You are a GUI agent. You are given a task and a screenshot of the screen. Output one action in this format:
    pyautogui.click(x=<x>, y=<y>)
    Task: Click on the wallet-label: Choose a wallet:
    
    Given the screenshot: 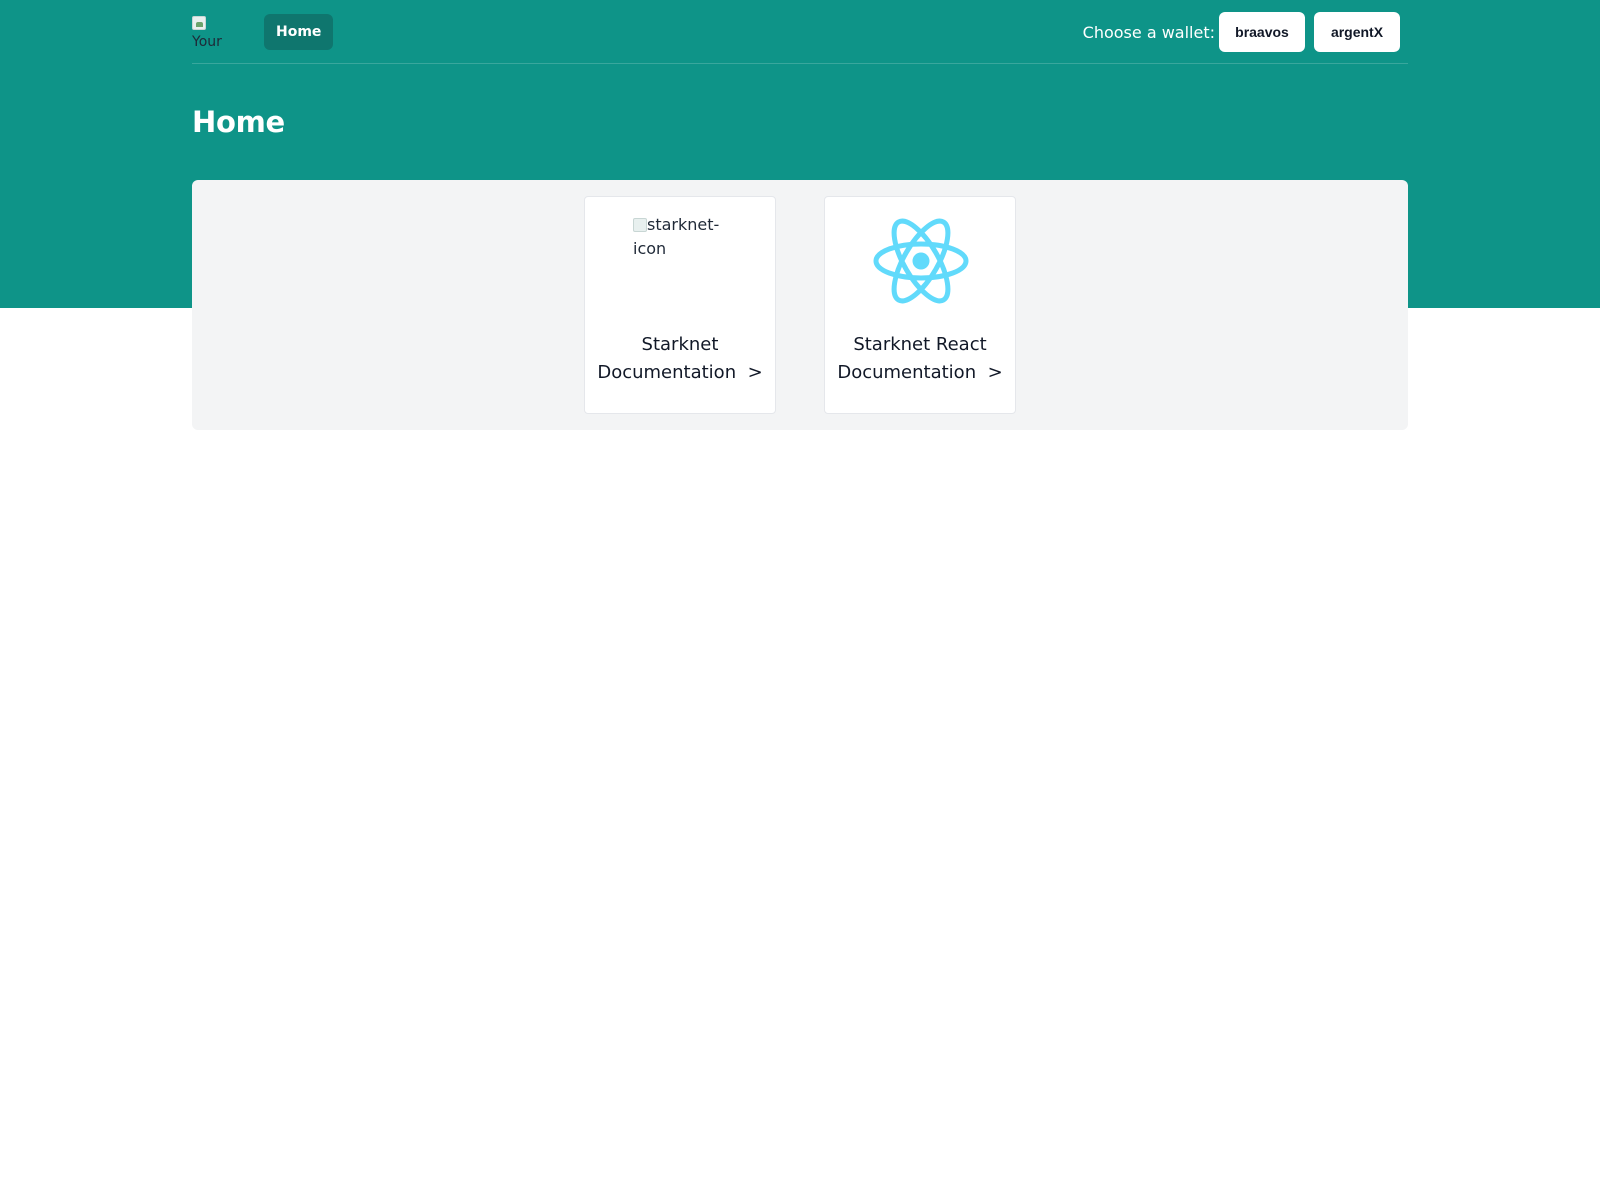 What is the action you would take?
    pyautogui.click(x=1148, y=32)
    